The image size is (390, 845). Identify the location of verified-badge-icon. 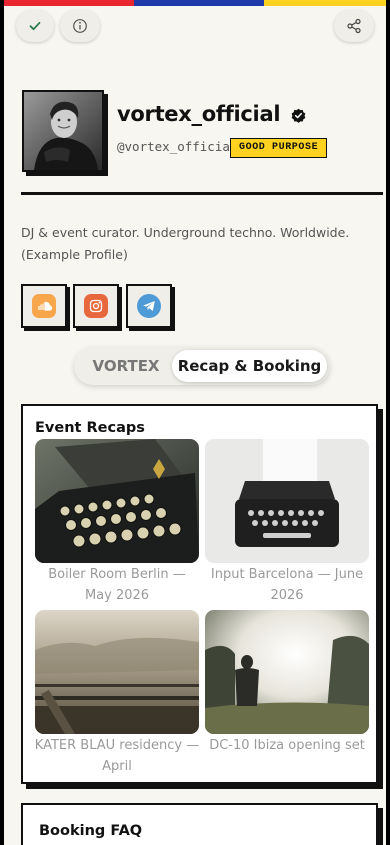
(298, 117).